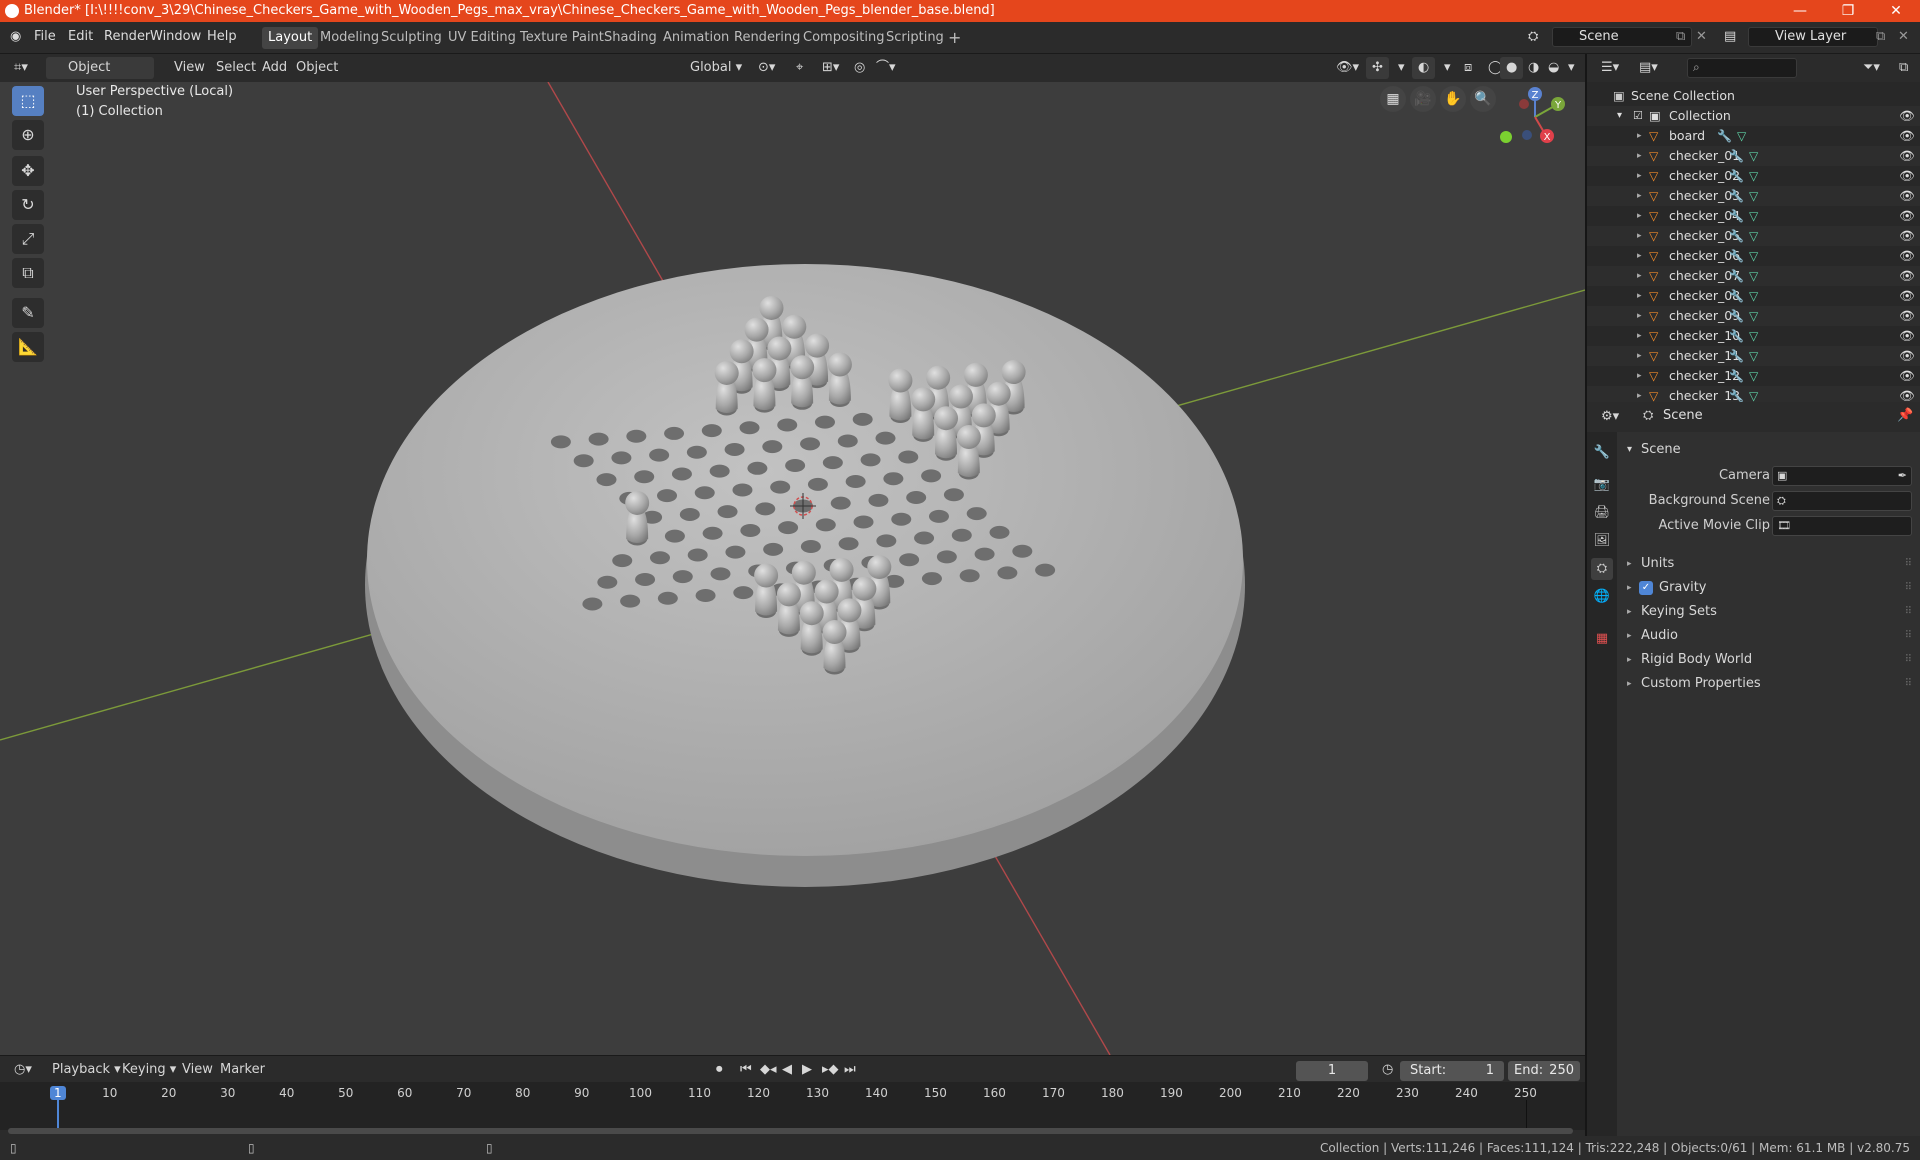 The width and height of the screenshot is (1920, 1160). I want to click on annotate-tool-icon: ✎, so click(28, 313).